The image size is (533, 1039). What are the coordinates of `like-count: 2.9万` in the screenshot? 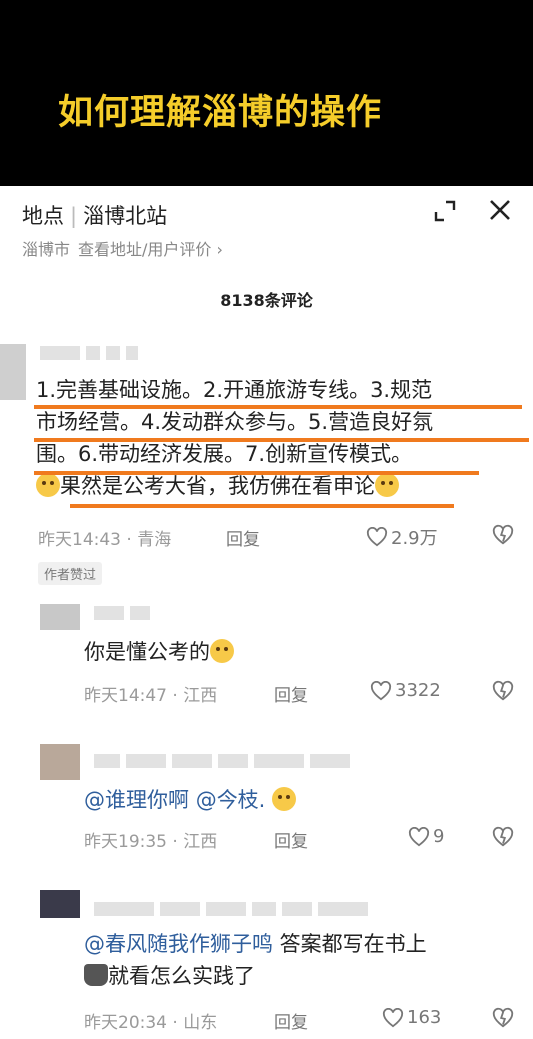 It's located at (414, 538).